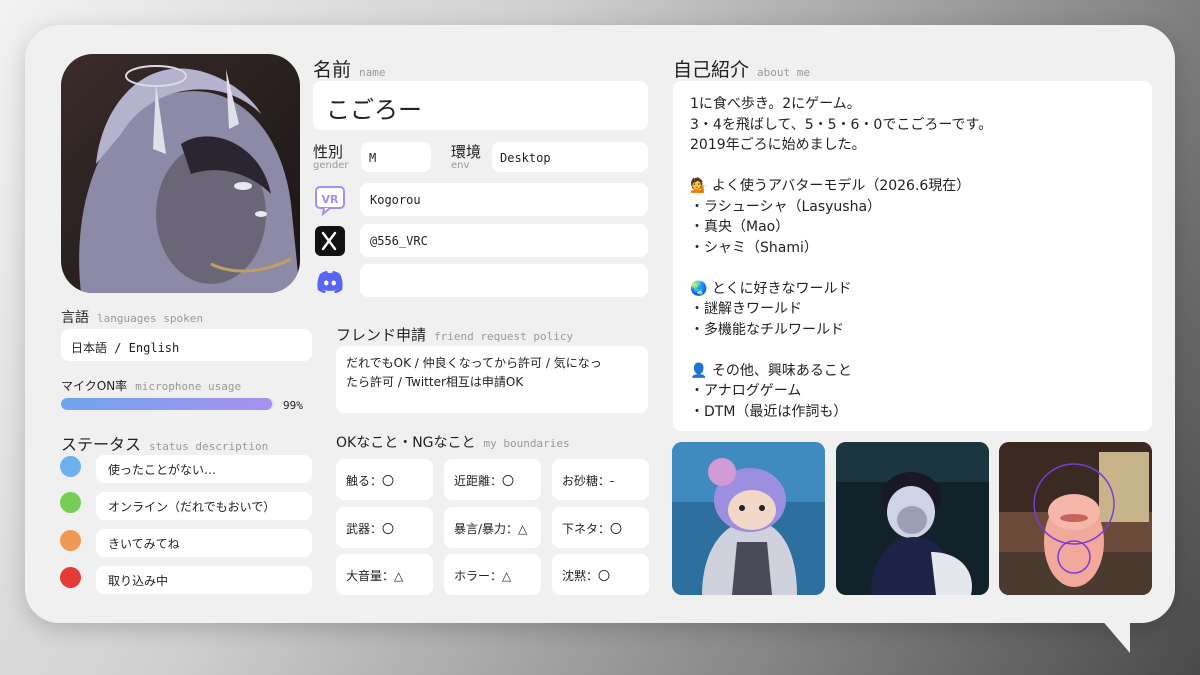 This screenshot has width=1200, height=675. I want to click on status-item: オンライン（だれでもおいで）, so click(204, 506).